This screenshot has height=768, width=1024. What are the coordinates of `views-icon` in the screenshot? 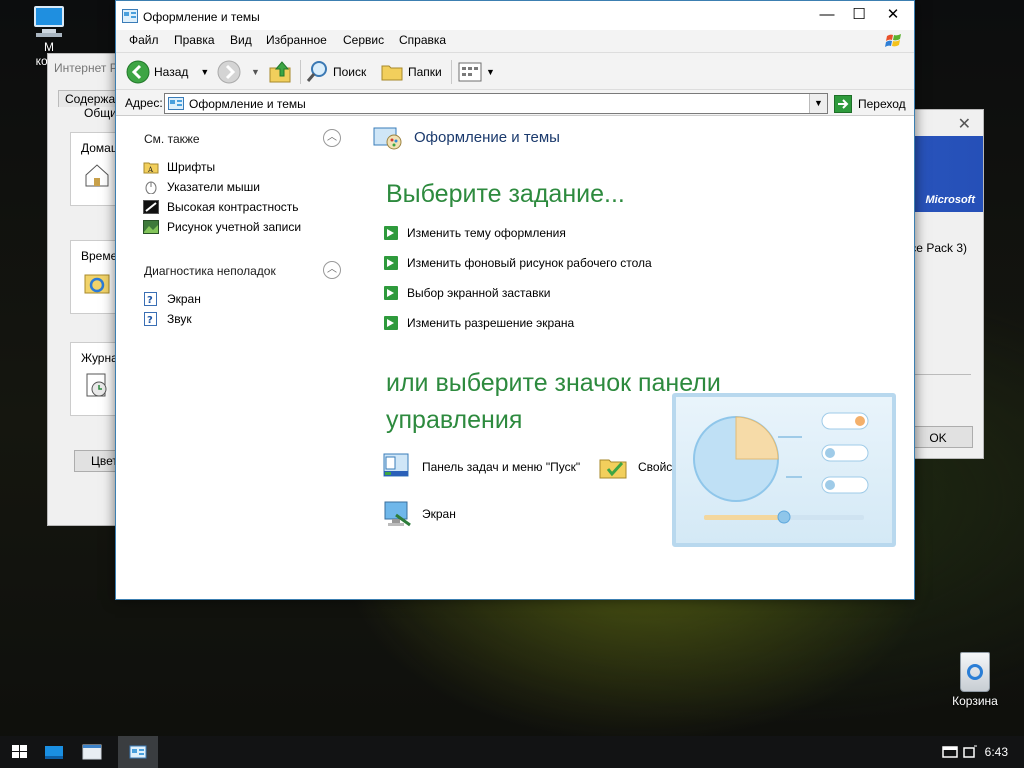 It's located at (470, 72).